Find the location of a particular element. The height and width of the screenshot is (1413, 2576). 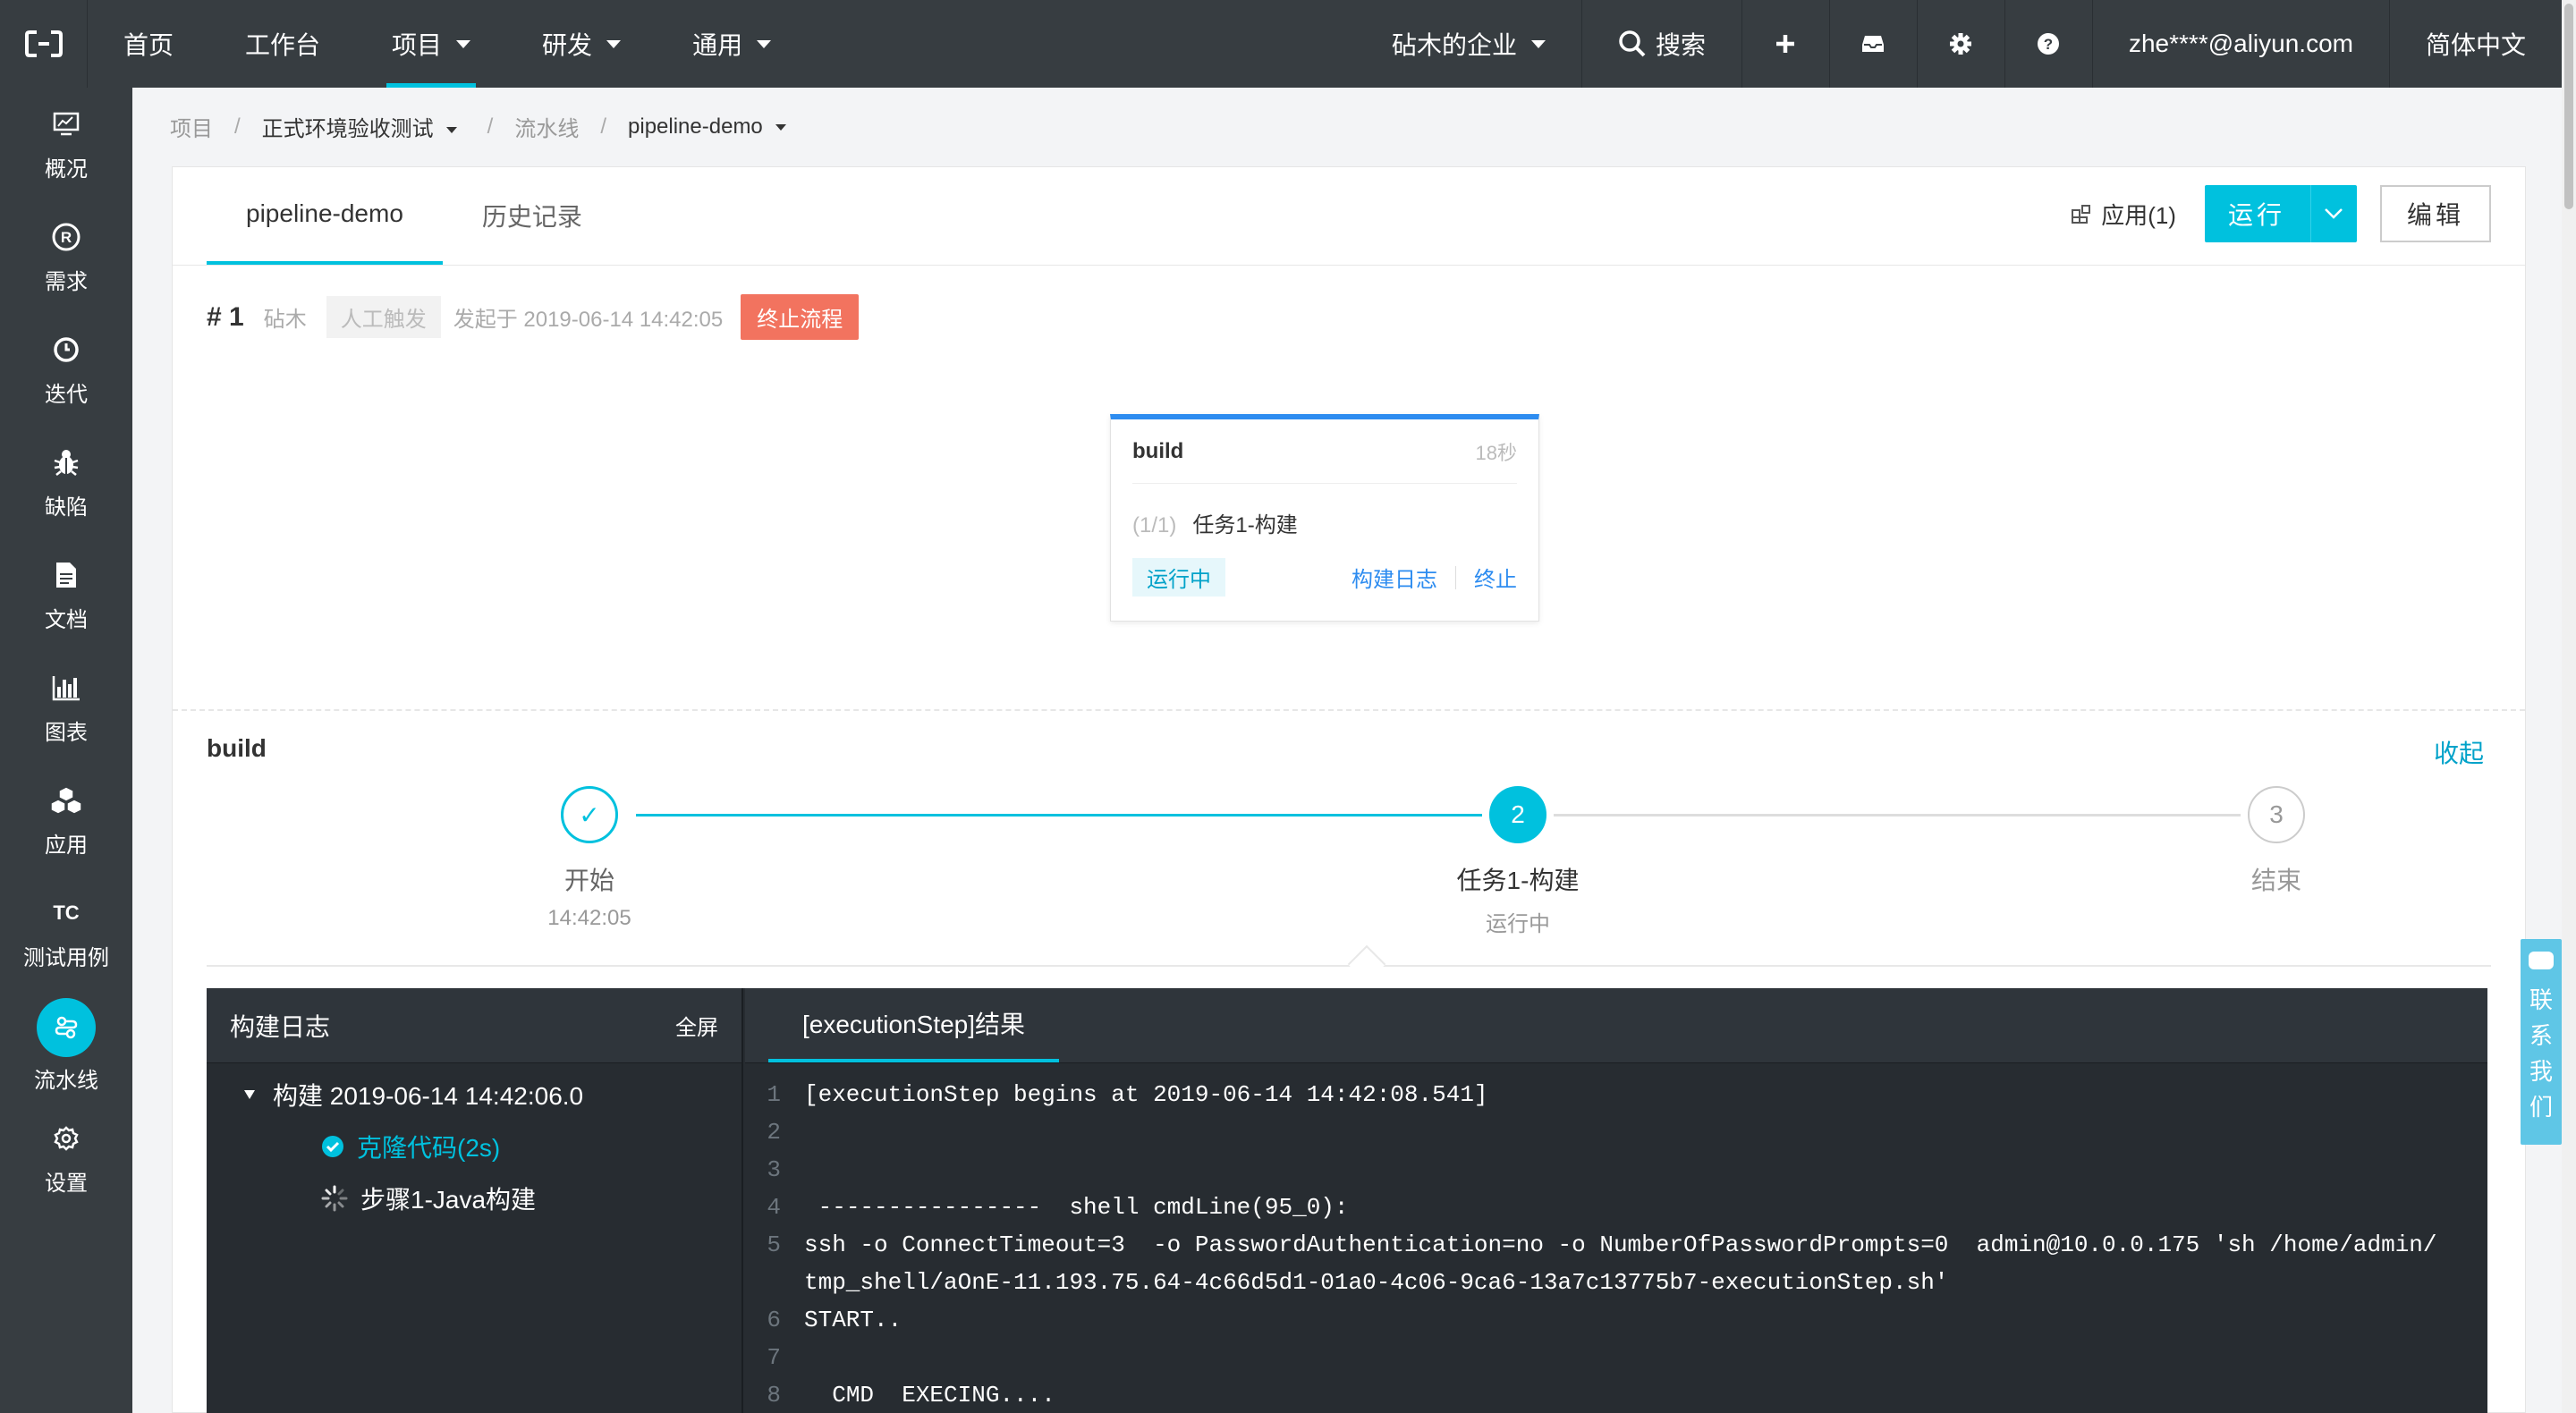

search-label: 搜索 is located at coordinates (1680, 45).